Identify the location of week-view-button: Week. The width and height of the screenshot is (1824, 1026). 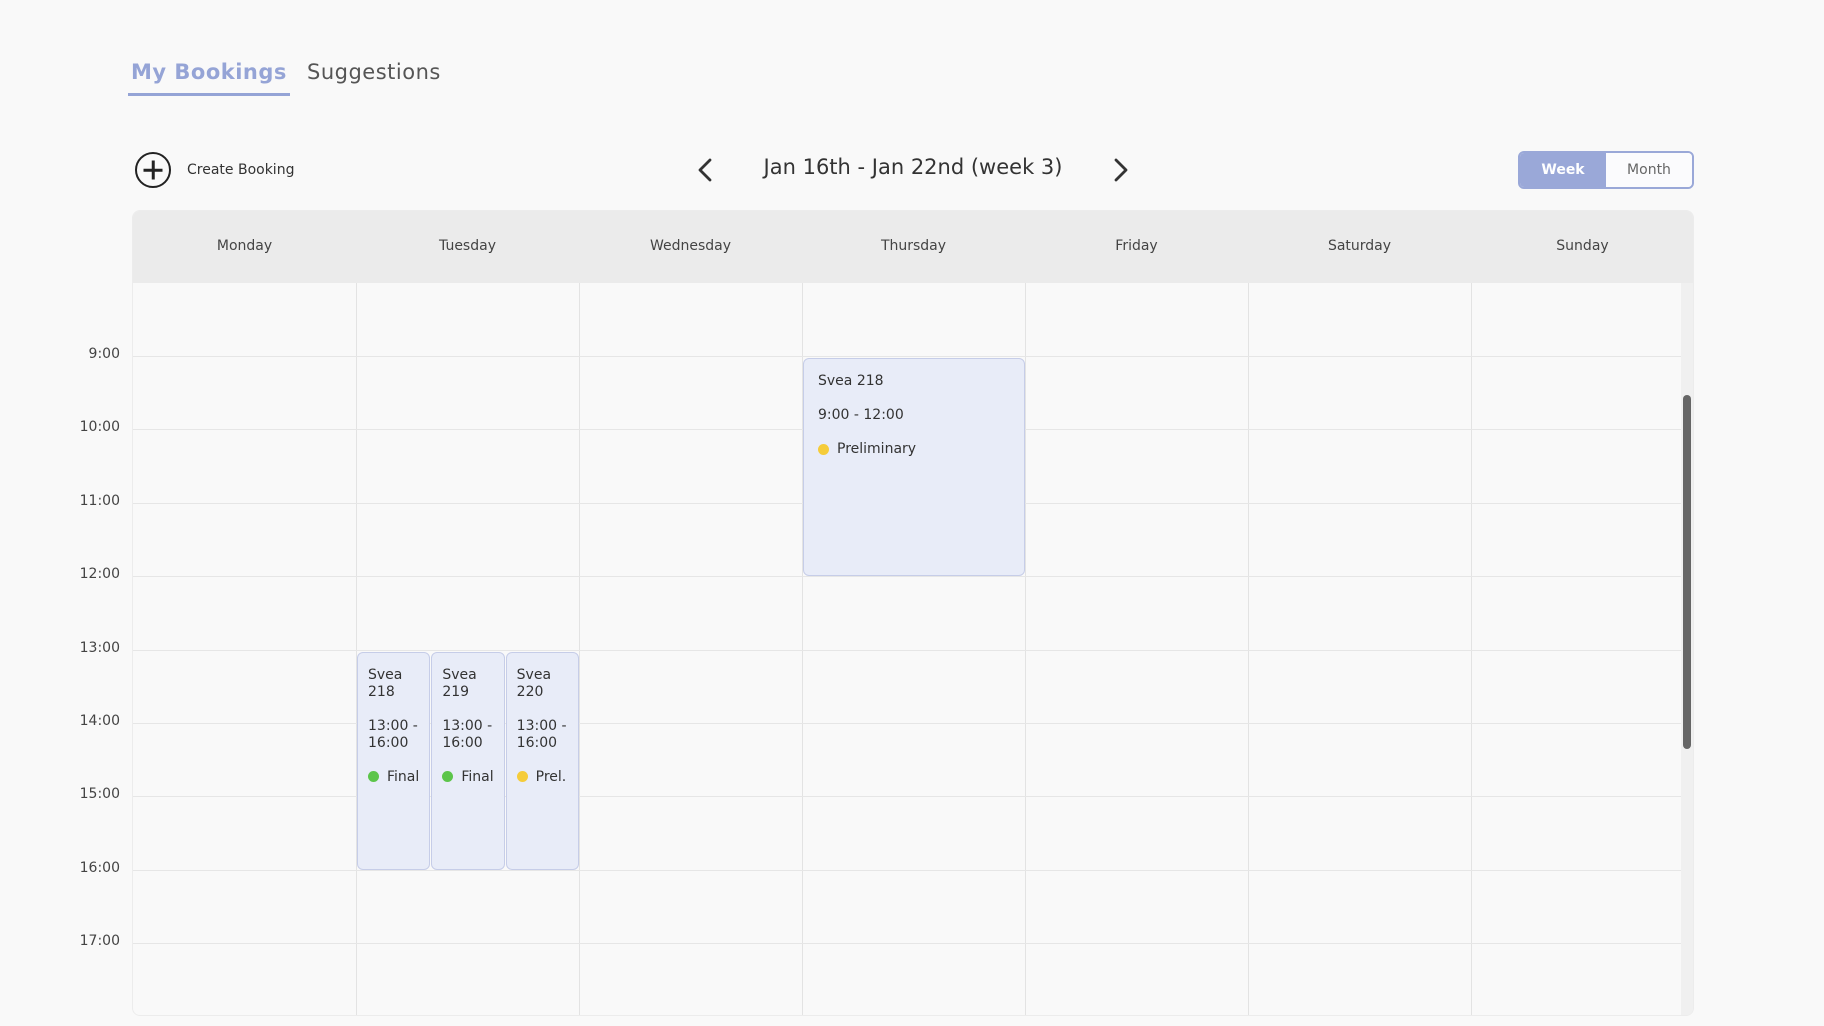
(1563, 170).